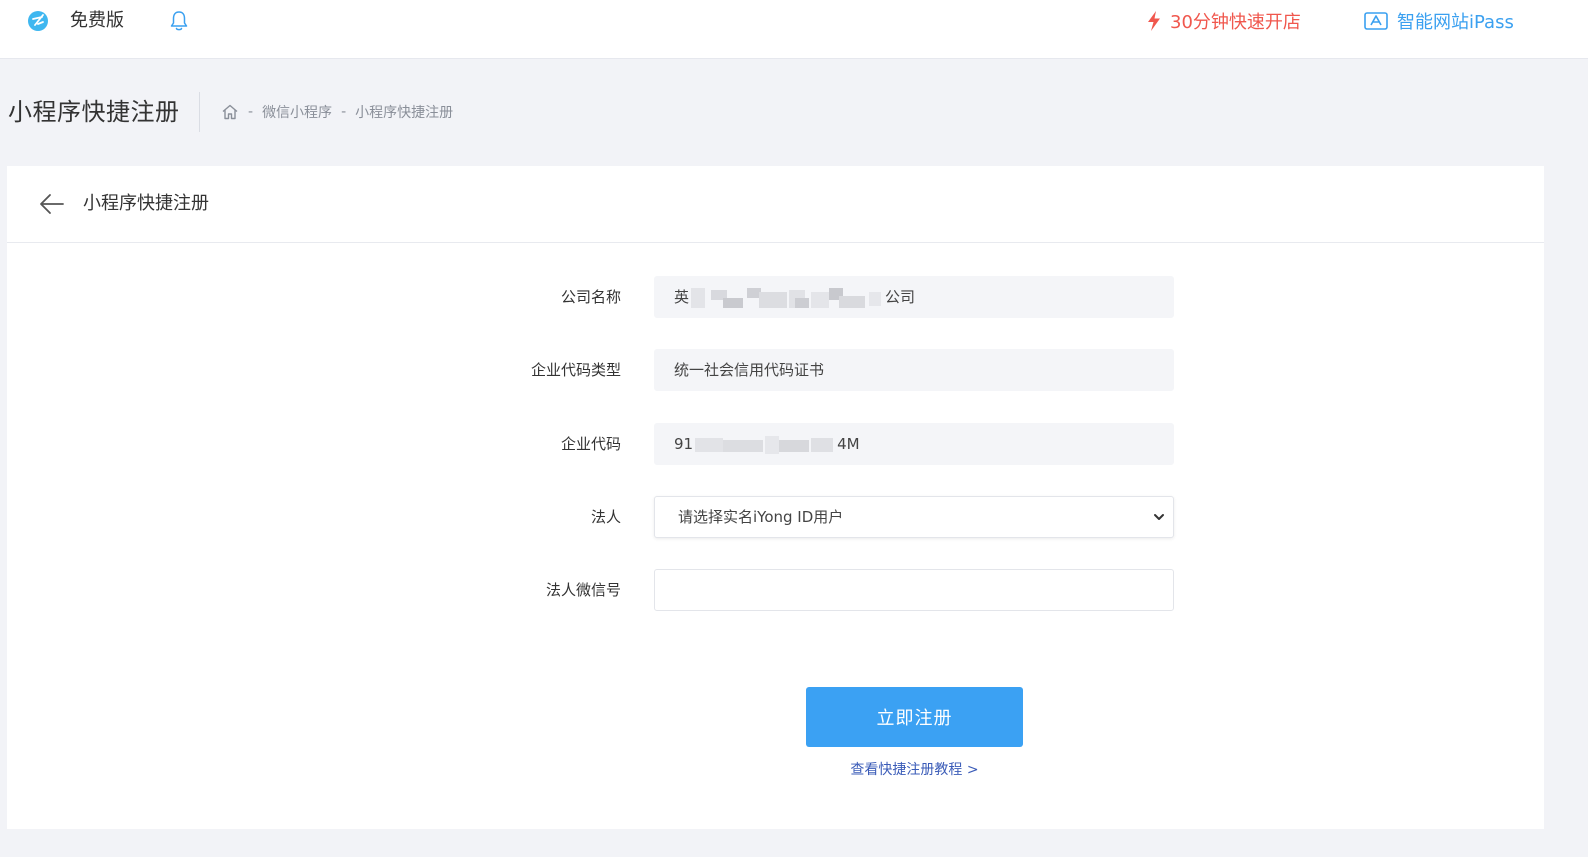  What do you see at coordinates (761, 517) in the screenshot?
I see `legal-person-selected-value: 请选择实名iYong ID用户` at bounding box center [761, 517].